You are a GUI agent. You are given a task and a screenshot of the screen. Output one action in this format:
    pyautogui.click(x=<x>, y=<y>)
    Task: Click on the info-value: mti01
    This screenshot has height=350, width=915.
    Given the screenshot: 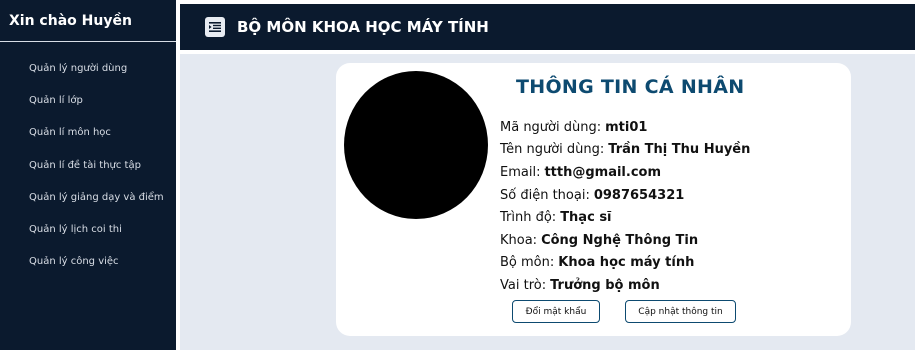 What is the action you would take?
    pyautogui.click(x=626, y=127)
    